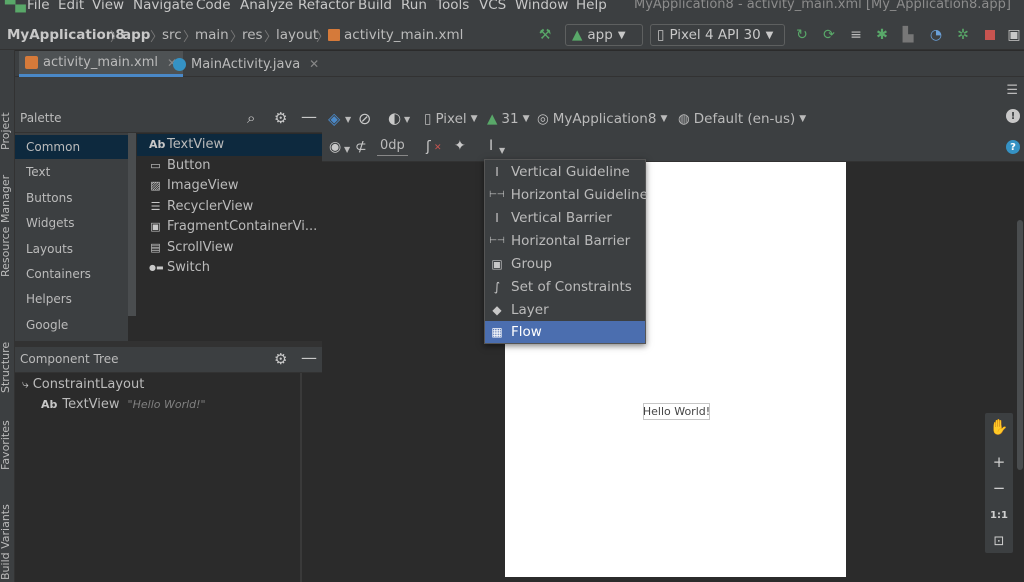 This screenshot has height=582, width=1024. What do you see at coordinates (999, 488) in the screenshot?
I see `zoom-out-button: −` at bounding box center [999, 488].